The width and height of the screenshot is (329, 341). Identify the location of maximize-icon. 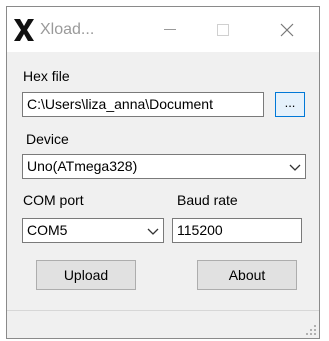
(223, 29).